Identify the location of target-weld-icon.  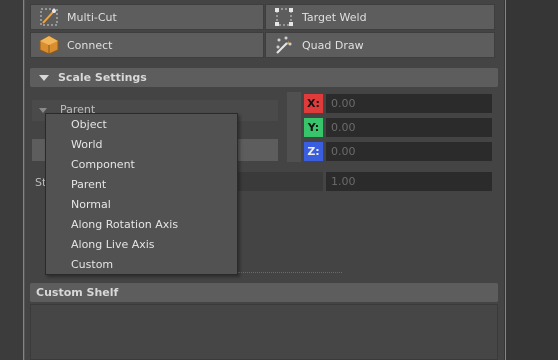
(284, 17).